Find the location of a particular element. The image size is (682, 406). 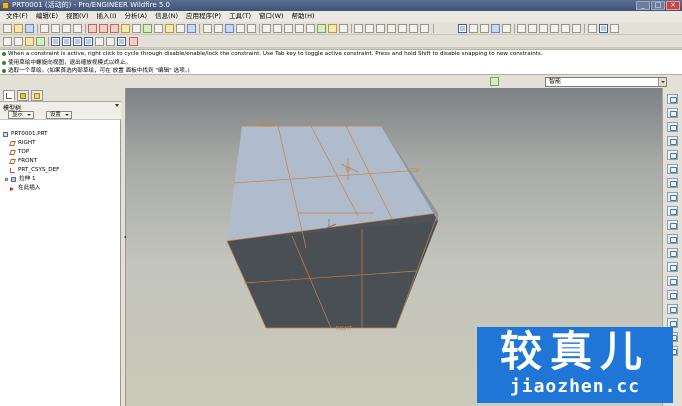

undo-icon is located at coordinates (44, 28).